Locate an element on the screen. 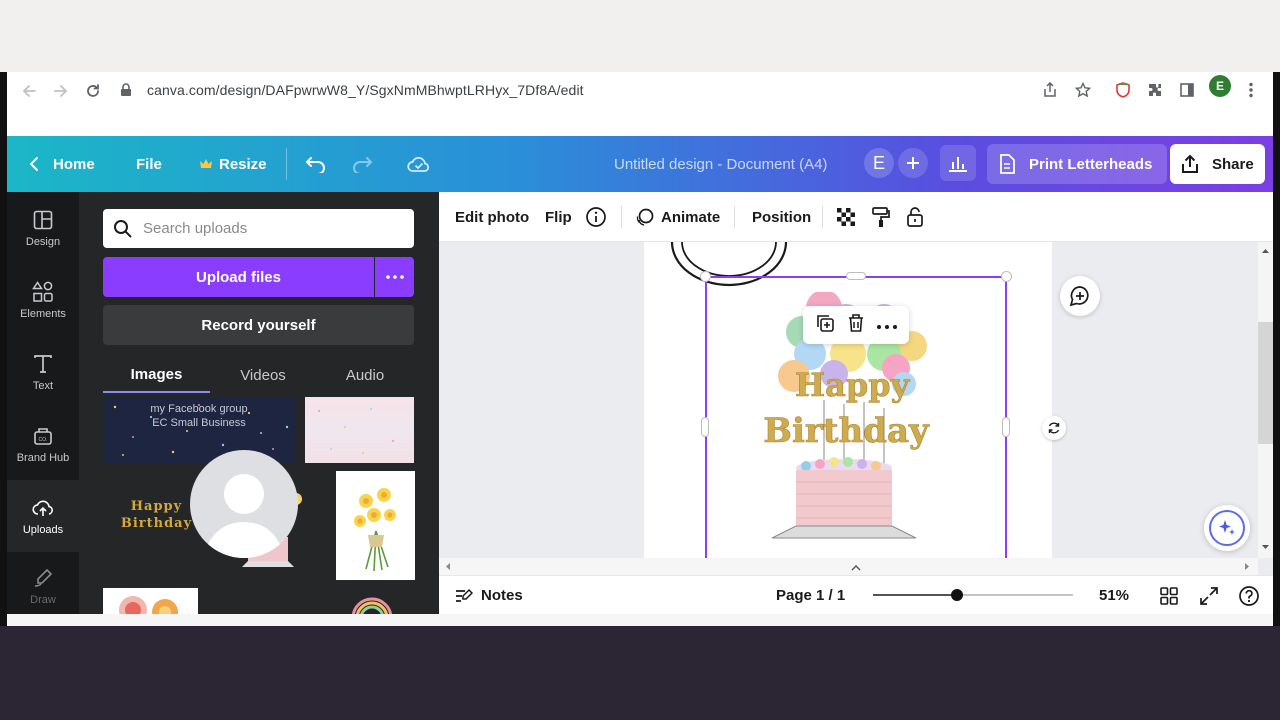 This screenshot has width=1280, height=720. record-yourself-button: Record yourself is located at coordinates (258, 325).